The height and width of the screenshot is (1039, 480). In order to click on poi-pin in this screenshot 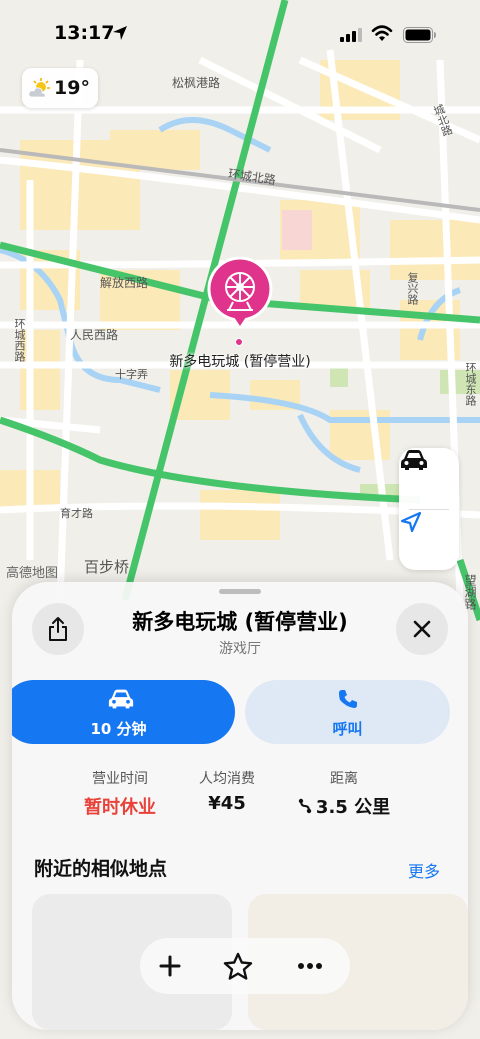, I will do `click(240, 291)`.